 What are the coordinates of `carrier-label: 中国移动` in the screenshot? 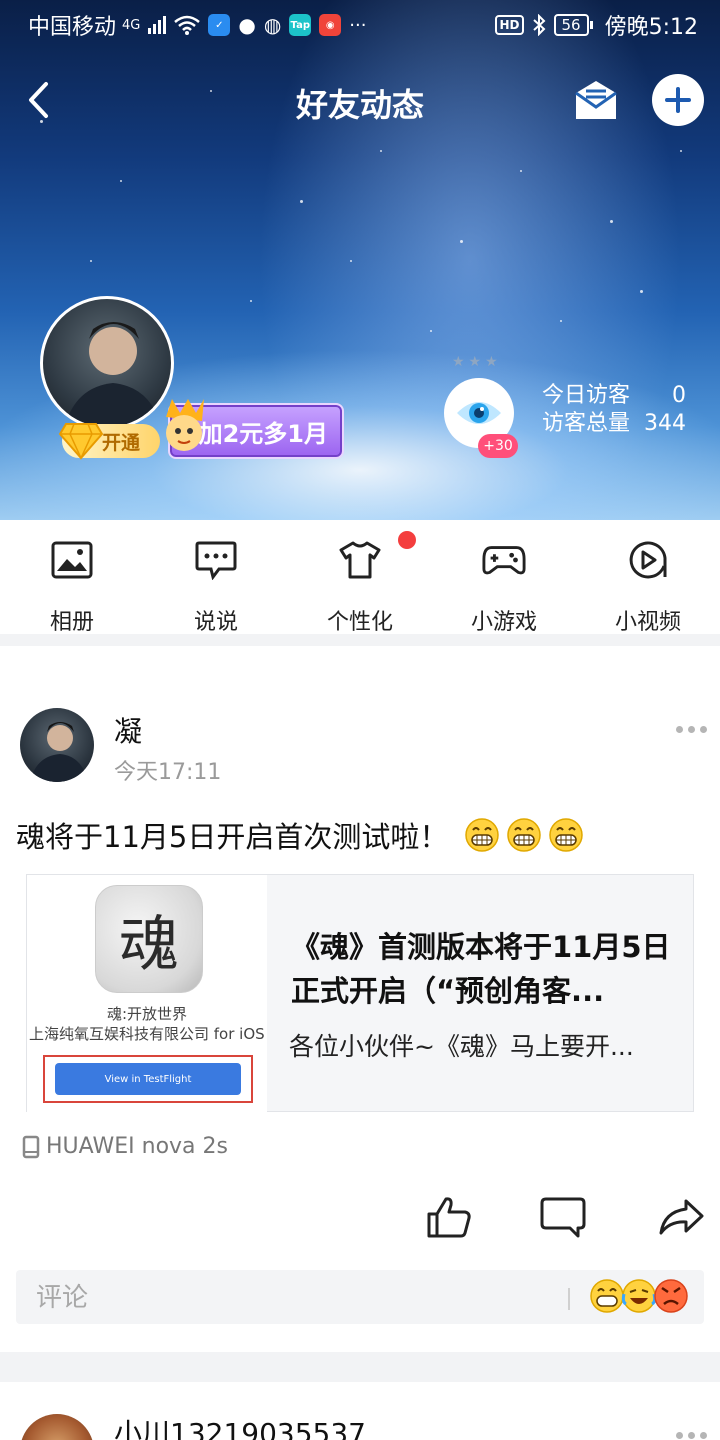 It's located at (72, 27).